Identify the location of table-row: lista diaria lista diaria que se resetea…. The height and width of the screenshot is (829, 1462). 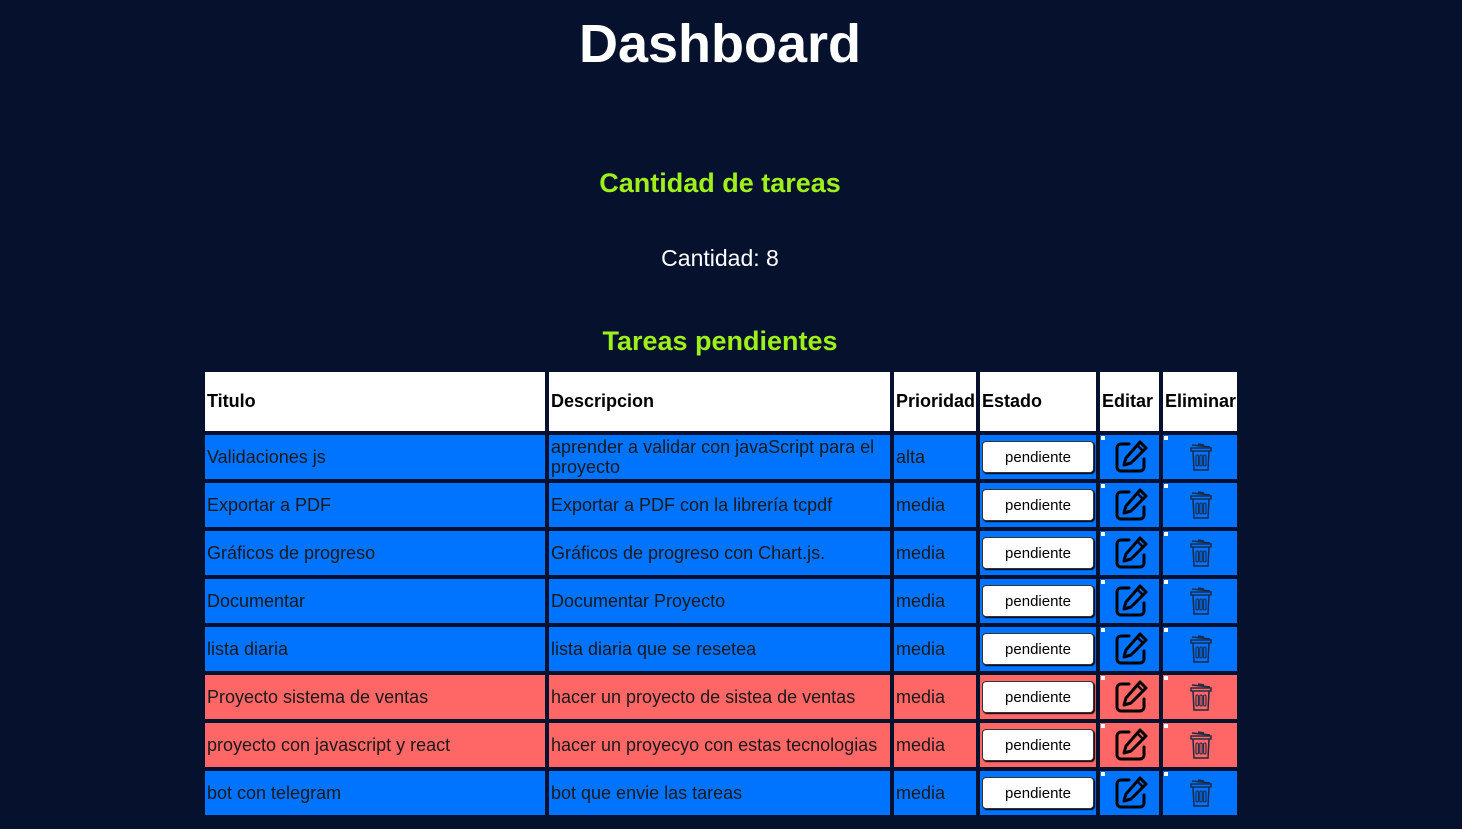
(721, 649).